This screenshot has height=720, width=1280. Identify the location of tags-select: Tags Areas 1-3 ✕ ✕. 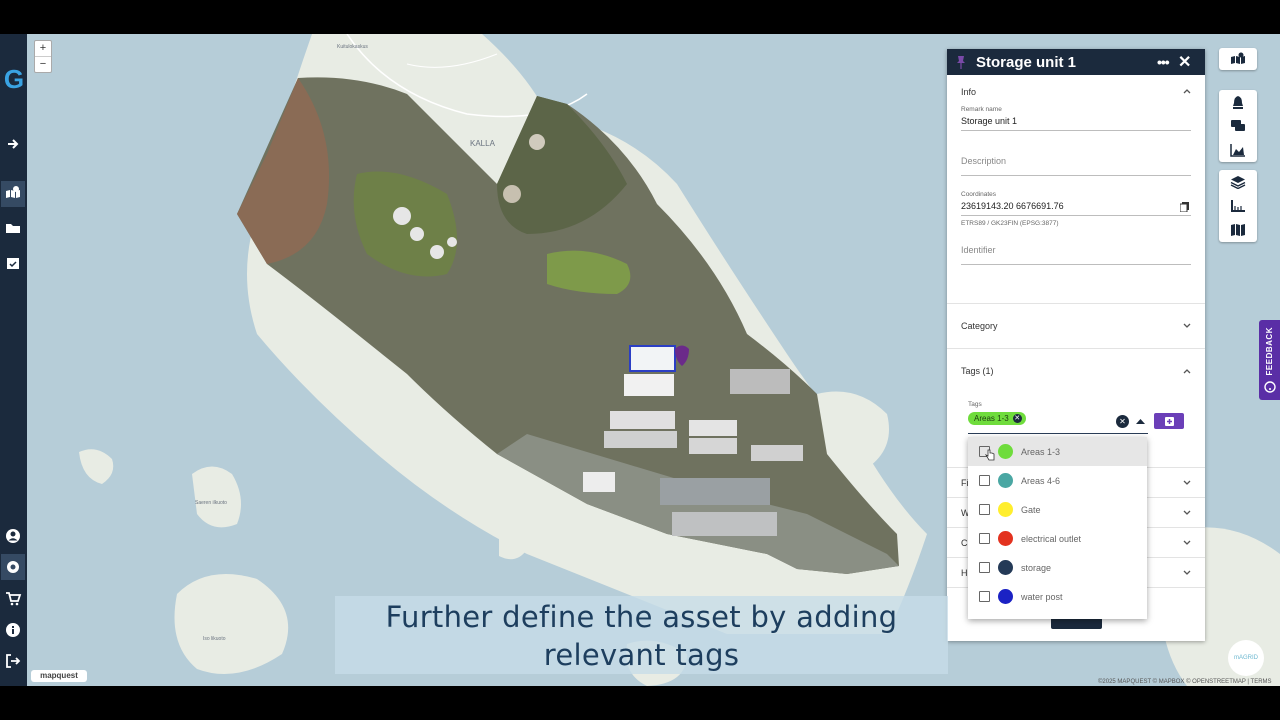
(1058, 417).